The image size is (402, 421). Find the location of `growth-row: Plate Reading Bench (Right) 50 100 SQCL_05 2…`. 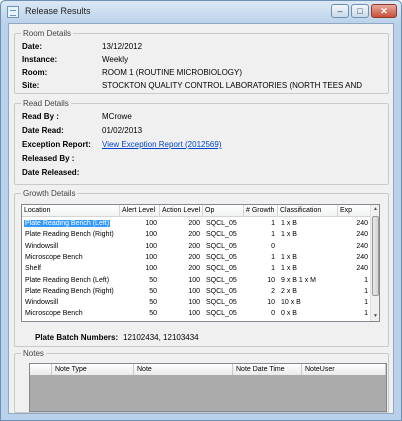

growth-row: Plate Reading Bench (Right) 50 100 SQCL_05 2… is located at coordinates (196, 291).